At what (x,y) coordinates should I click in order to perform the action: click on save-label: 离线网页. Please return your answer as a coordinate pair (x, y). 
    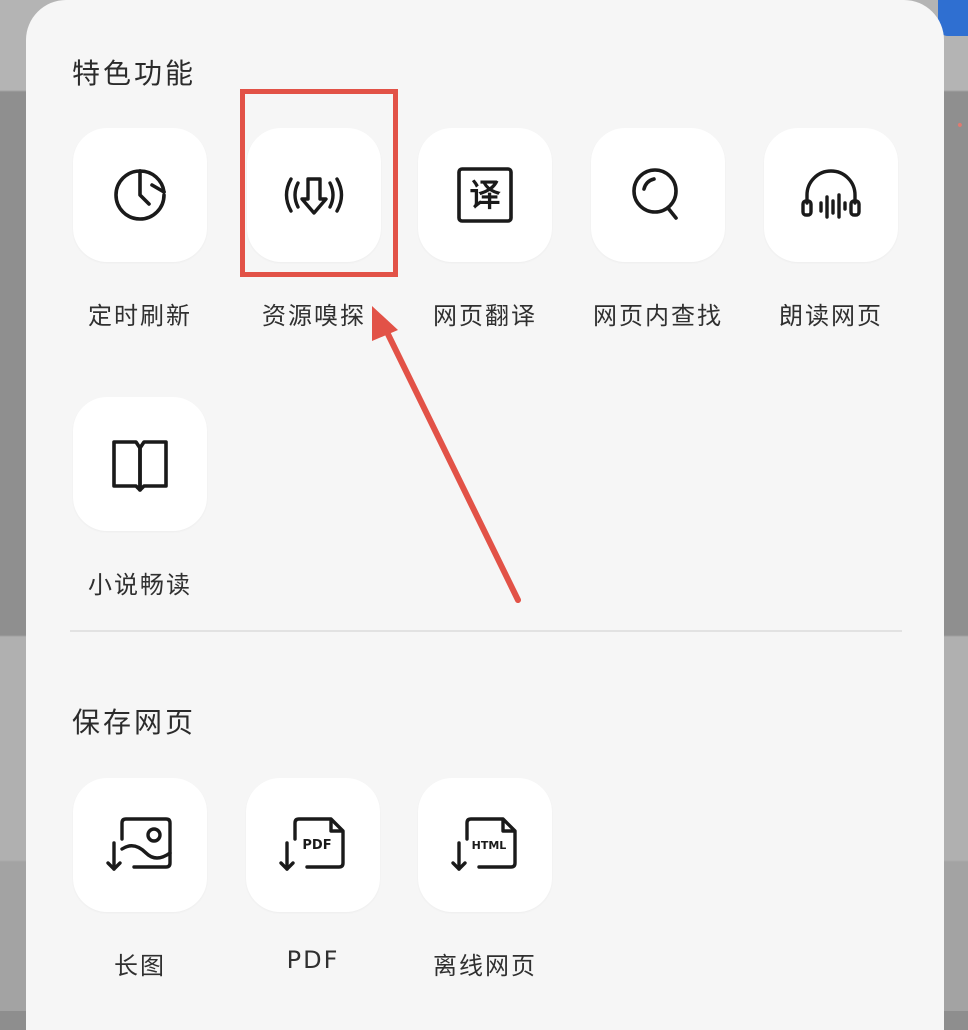
    Looking at the image, I should click on (485, 966).